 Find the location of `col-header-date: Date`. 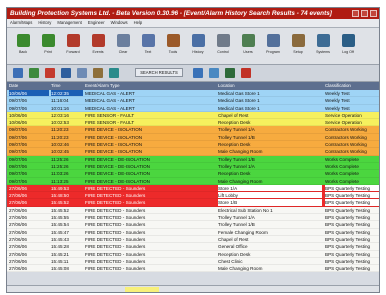

col-header-date: Date is located at coordinates (13, 86).